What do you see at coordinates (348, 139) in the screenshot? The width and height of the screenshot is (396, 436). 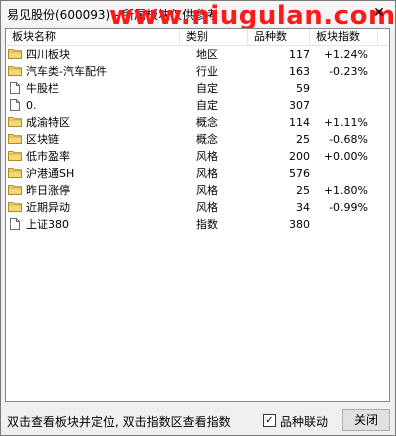 I see `sector-index: -0.68%` at bounding box center [348, 139].